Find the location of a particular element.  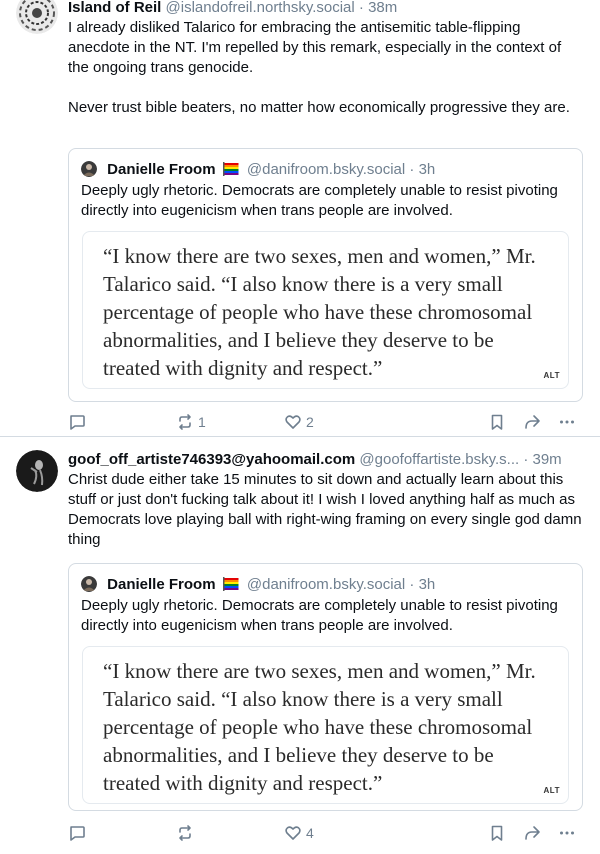

post-timestamp: 39m is located at coordinates (547, 459).